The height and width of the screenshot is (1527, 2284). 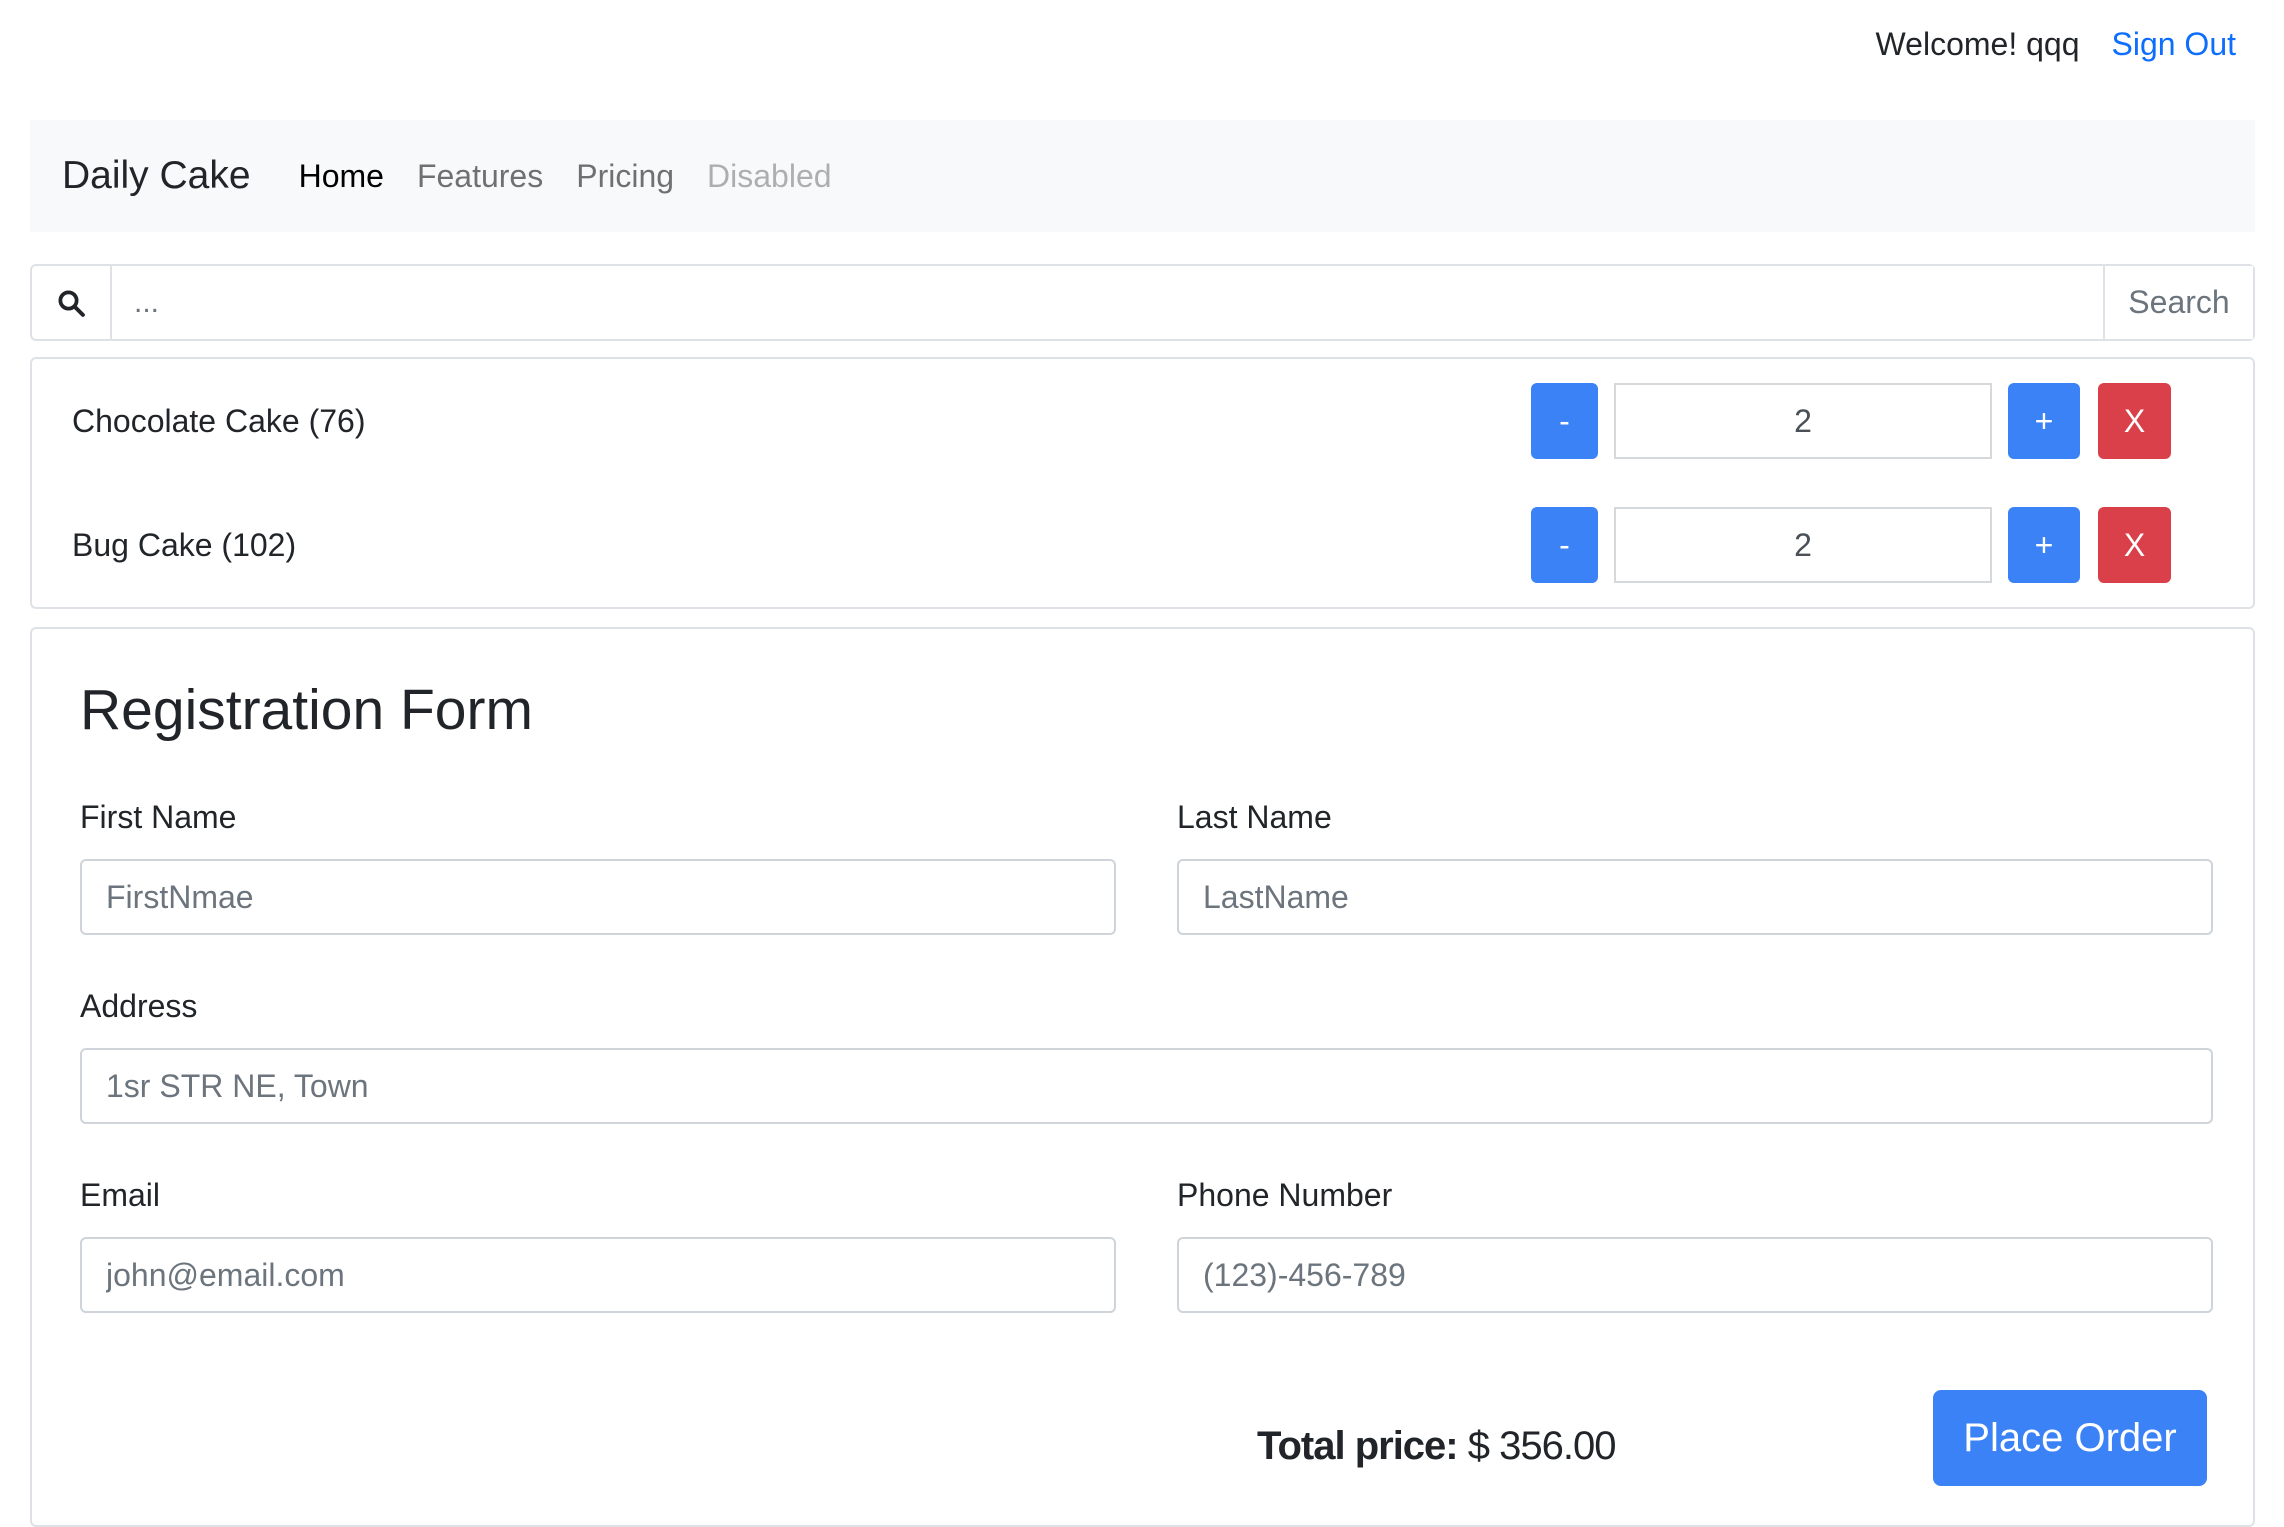 What do you see at coordinates (184, 545) in the screenshot?
I see `cart-item-name: Bug Cake (102)` at bounding box center [184, 545].